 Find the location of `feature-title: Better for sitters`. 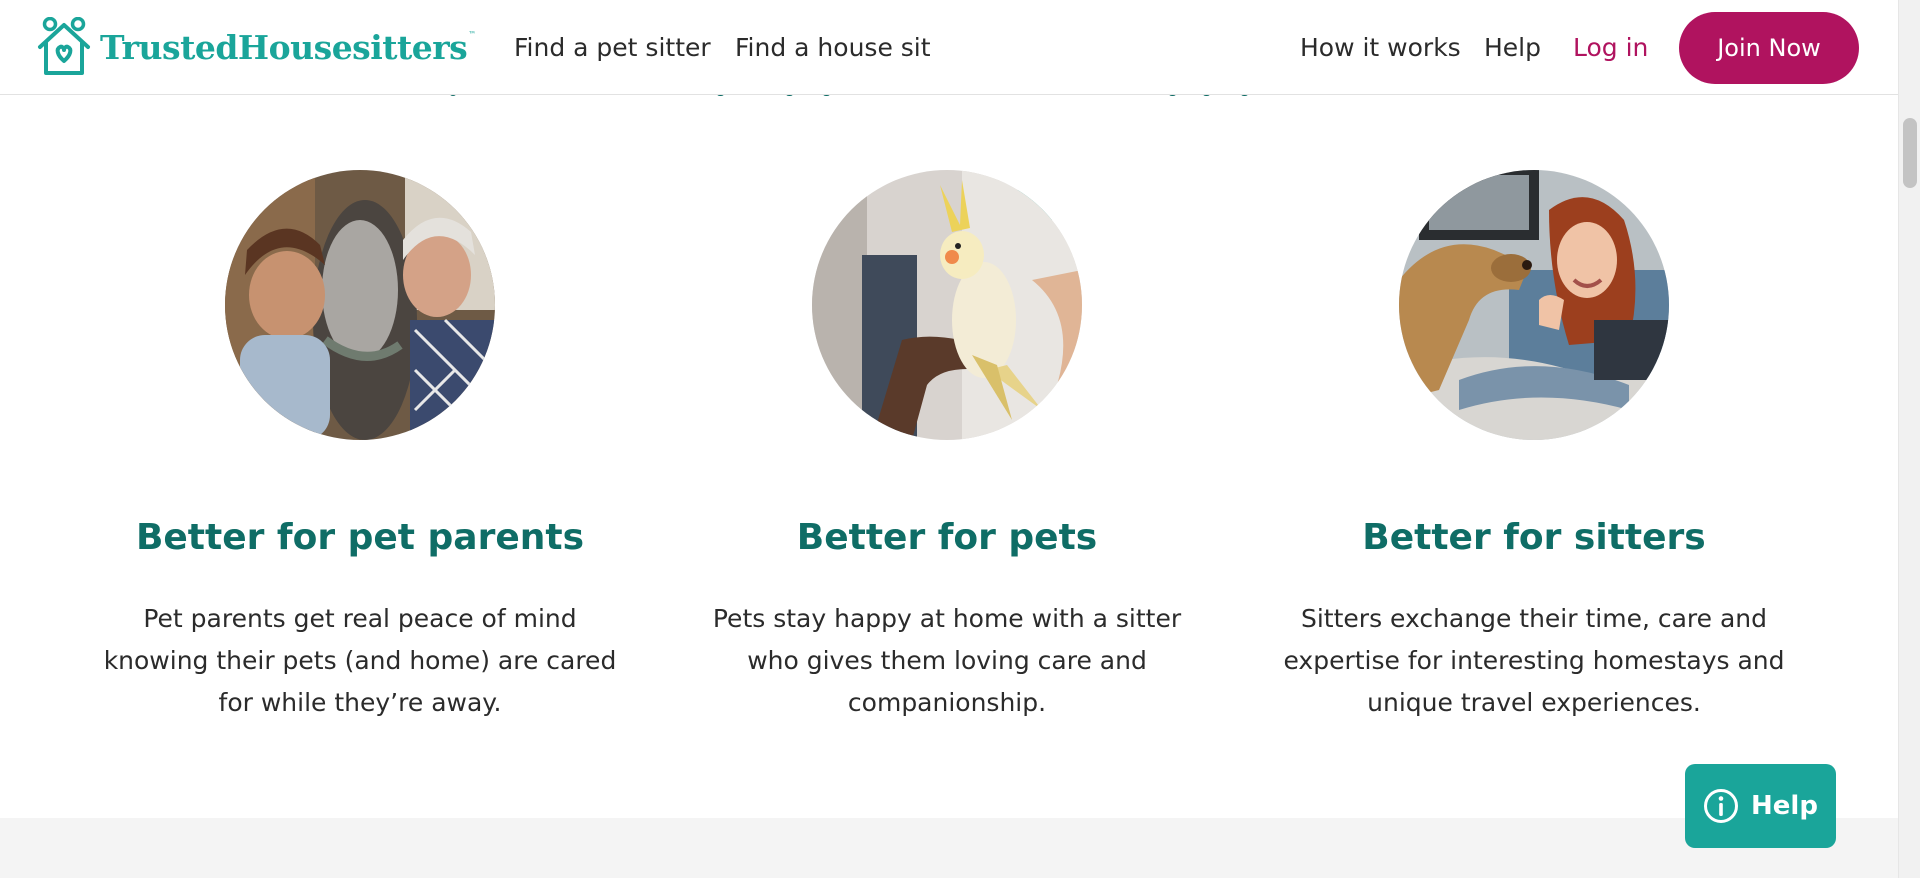

feature-title: Better for sitters is located at coordinates (1534, 537).